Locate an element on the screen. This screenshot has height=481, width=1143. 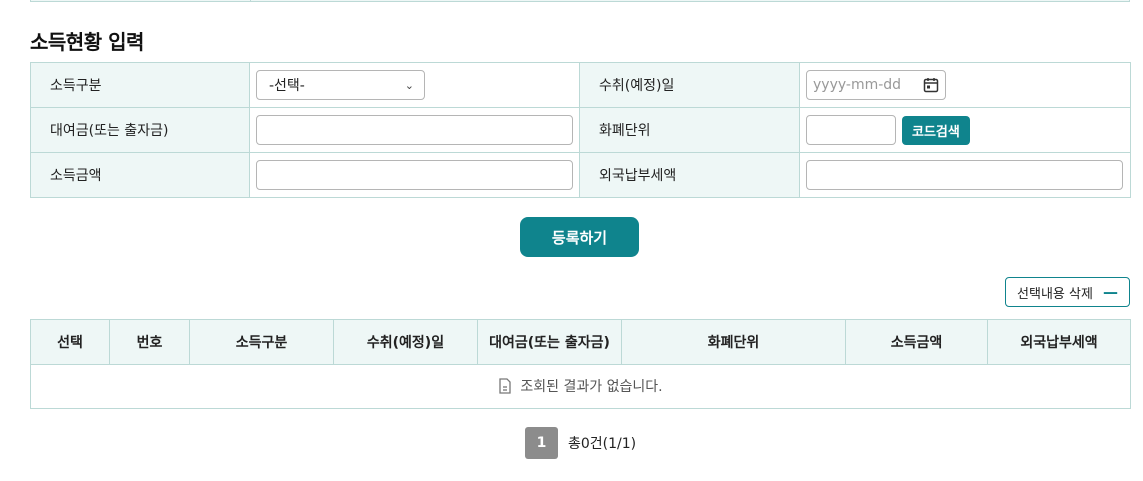
column-header: 소득구분 is located at coordinates (261, 342).